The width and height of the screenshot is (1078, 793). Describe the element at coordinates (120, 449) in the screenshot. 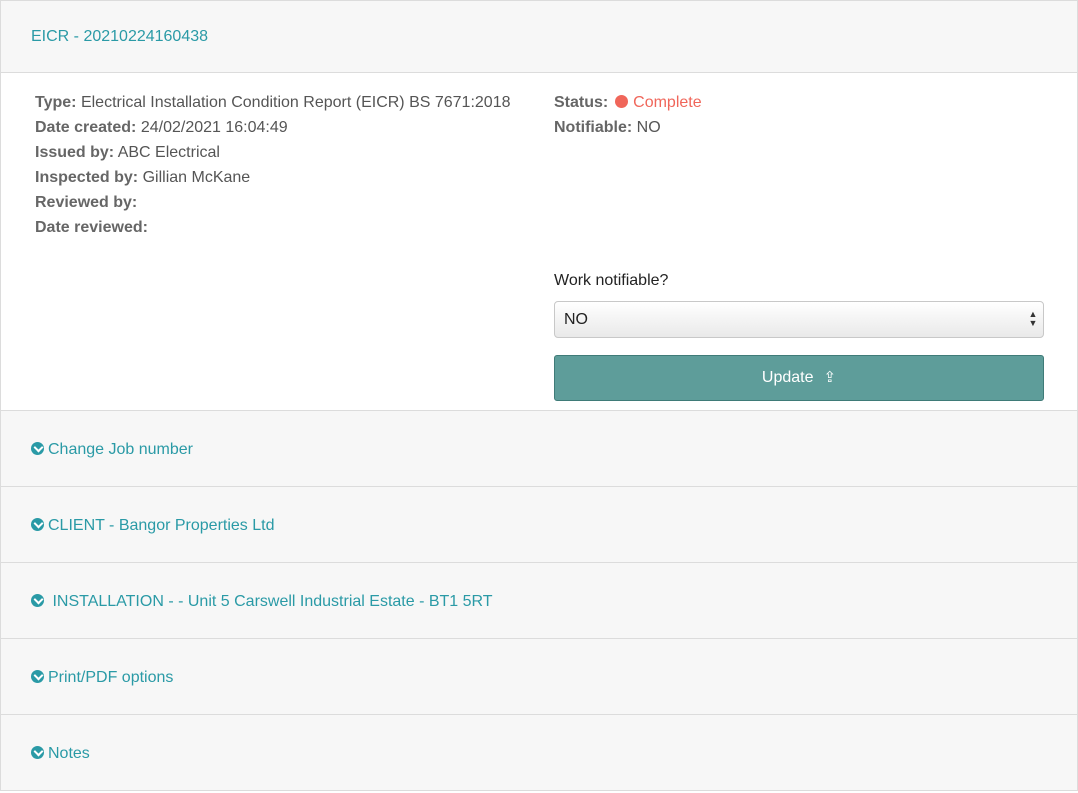

I see `section-label: Change Job number` at that location.